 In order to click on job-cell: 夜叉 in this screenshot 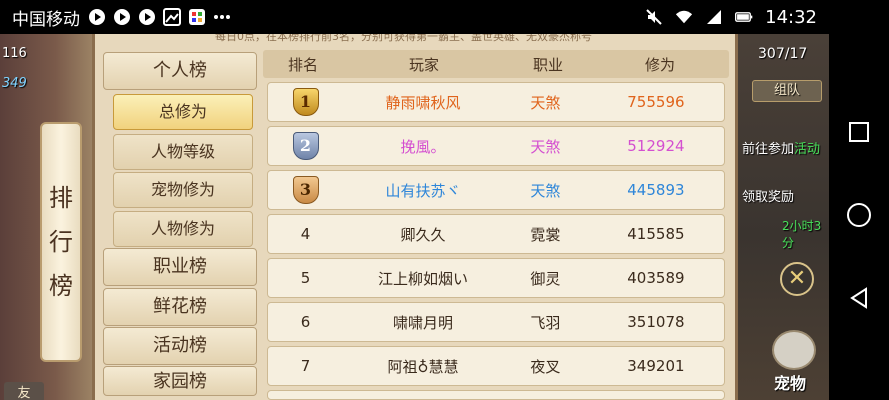, I will do `click(545, 366)`.